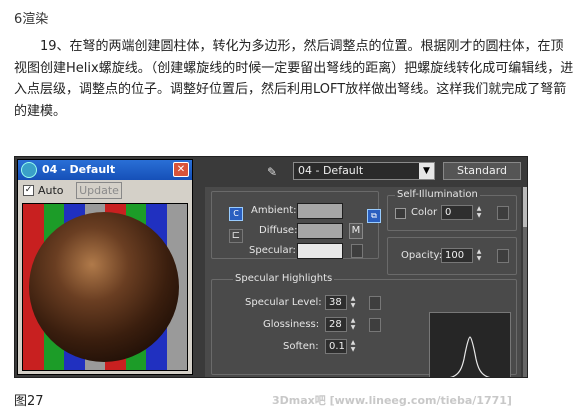 The image size is (582, 415). Describe the element at coordinates (479, 212) in the screenshot. I see `self-illum-spinner-arrows: ▲ ▼` at that location.